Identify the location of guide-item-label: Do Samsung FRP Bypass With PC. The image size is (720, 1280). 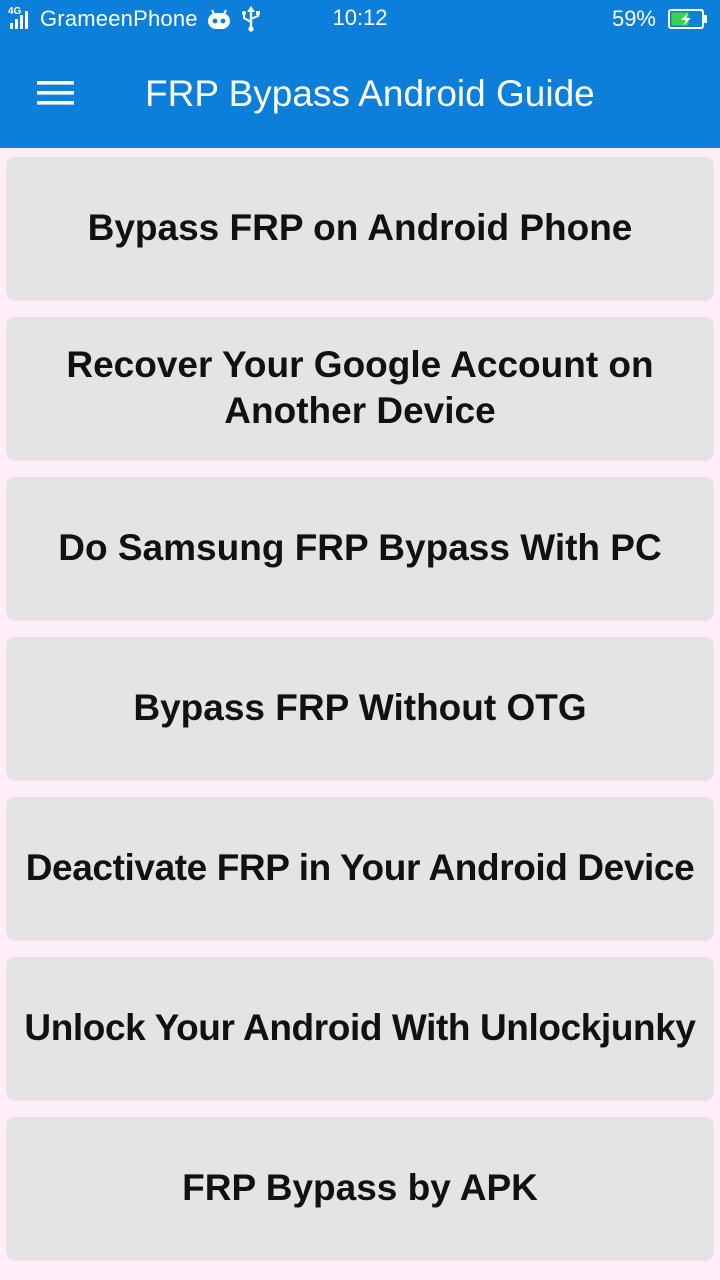
(360, 547).